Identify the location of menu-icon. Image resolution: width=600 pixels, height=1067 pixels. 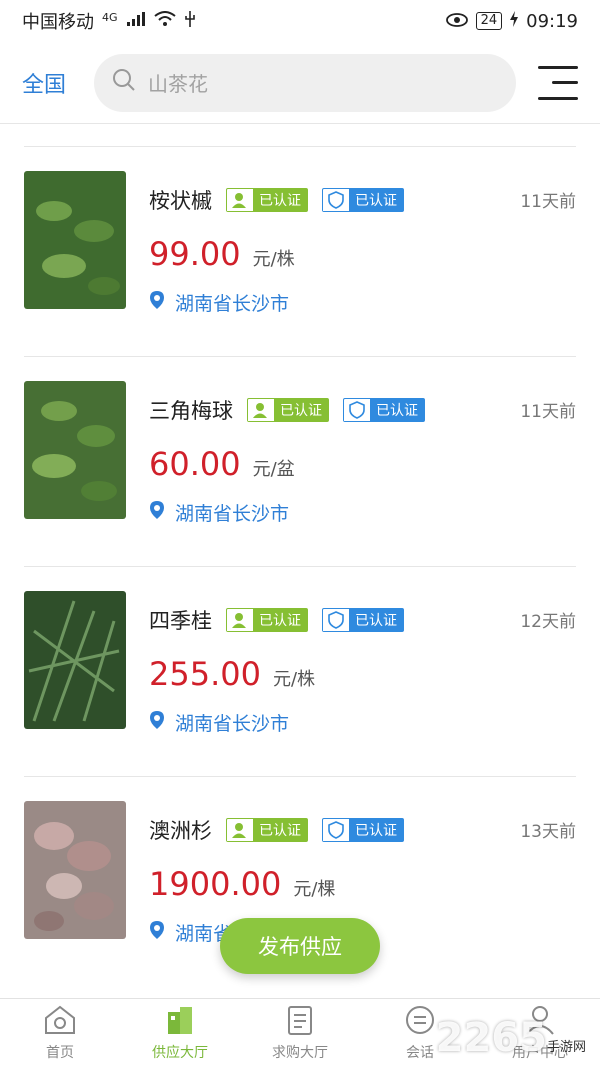
(558, 82).